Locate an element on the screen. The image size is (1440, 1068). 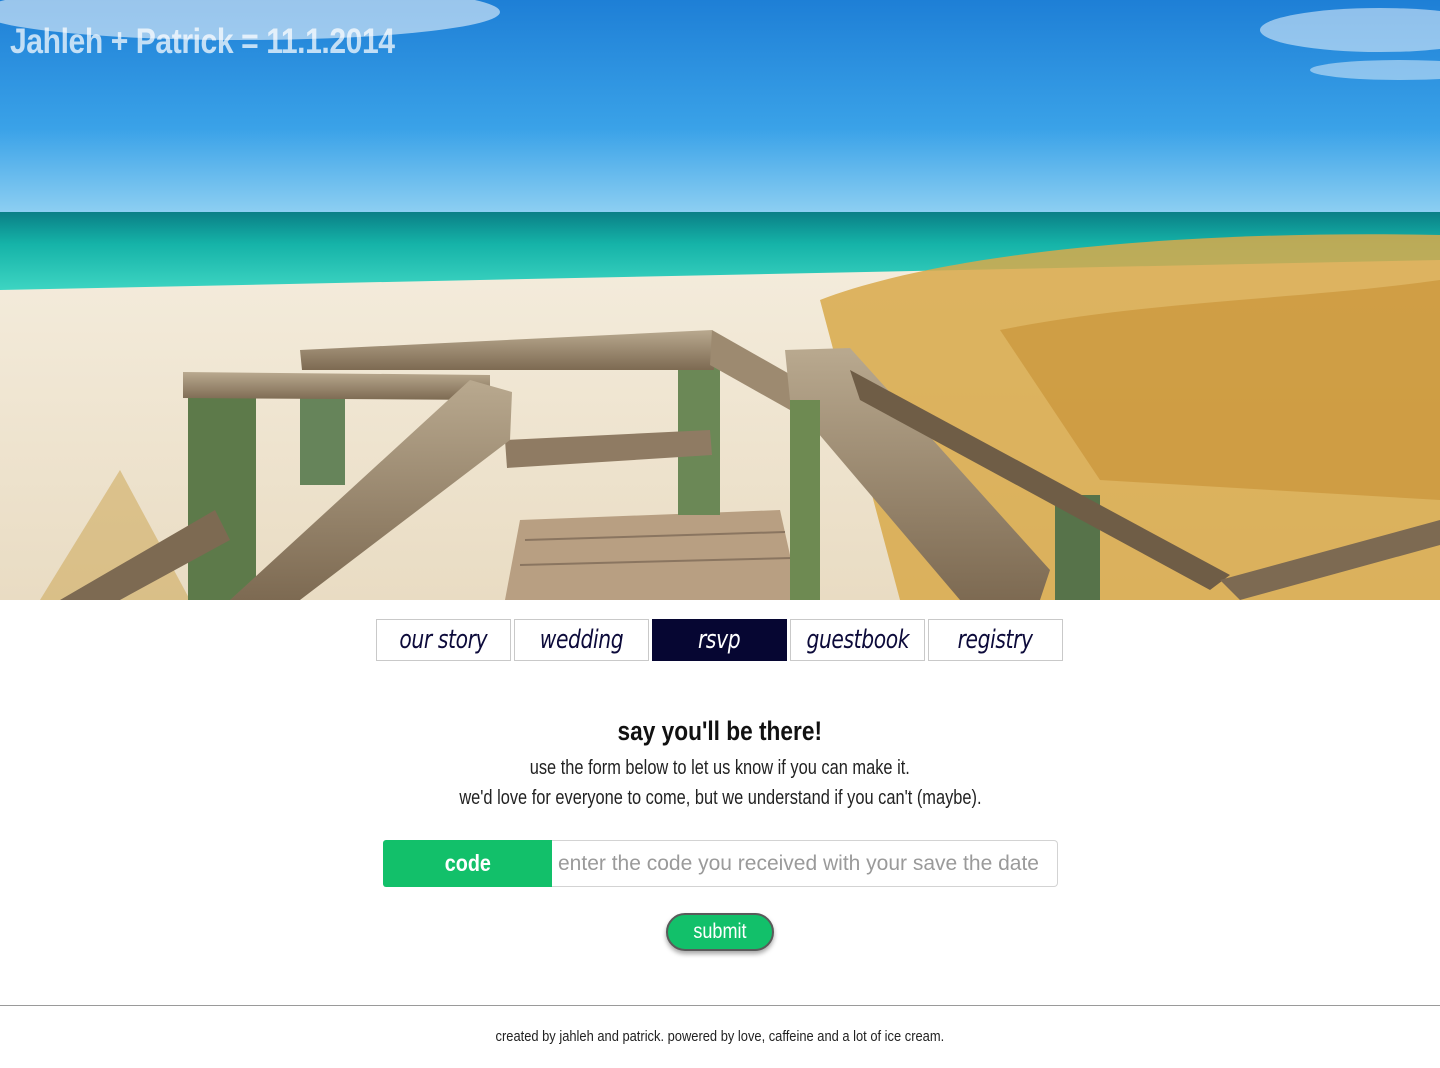
rsvp-heading-text: say you'll be there! is located at coordinates (720, 731).